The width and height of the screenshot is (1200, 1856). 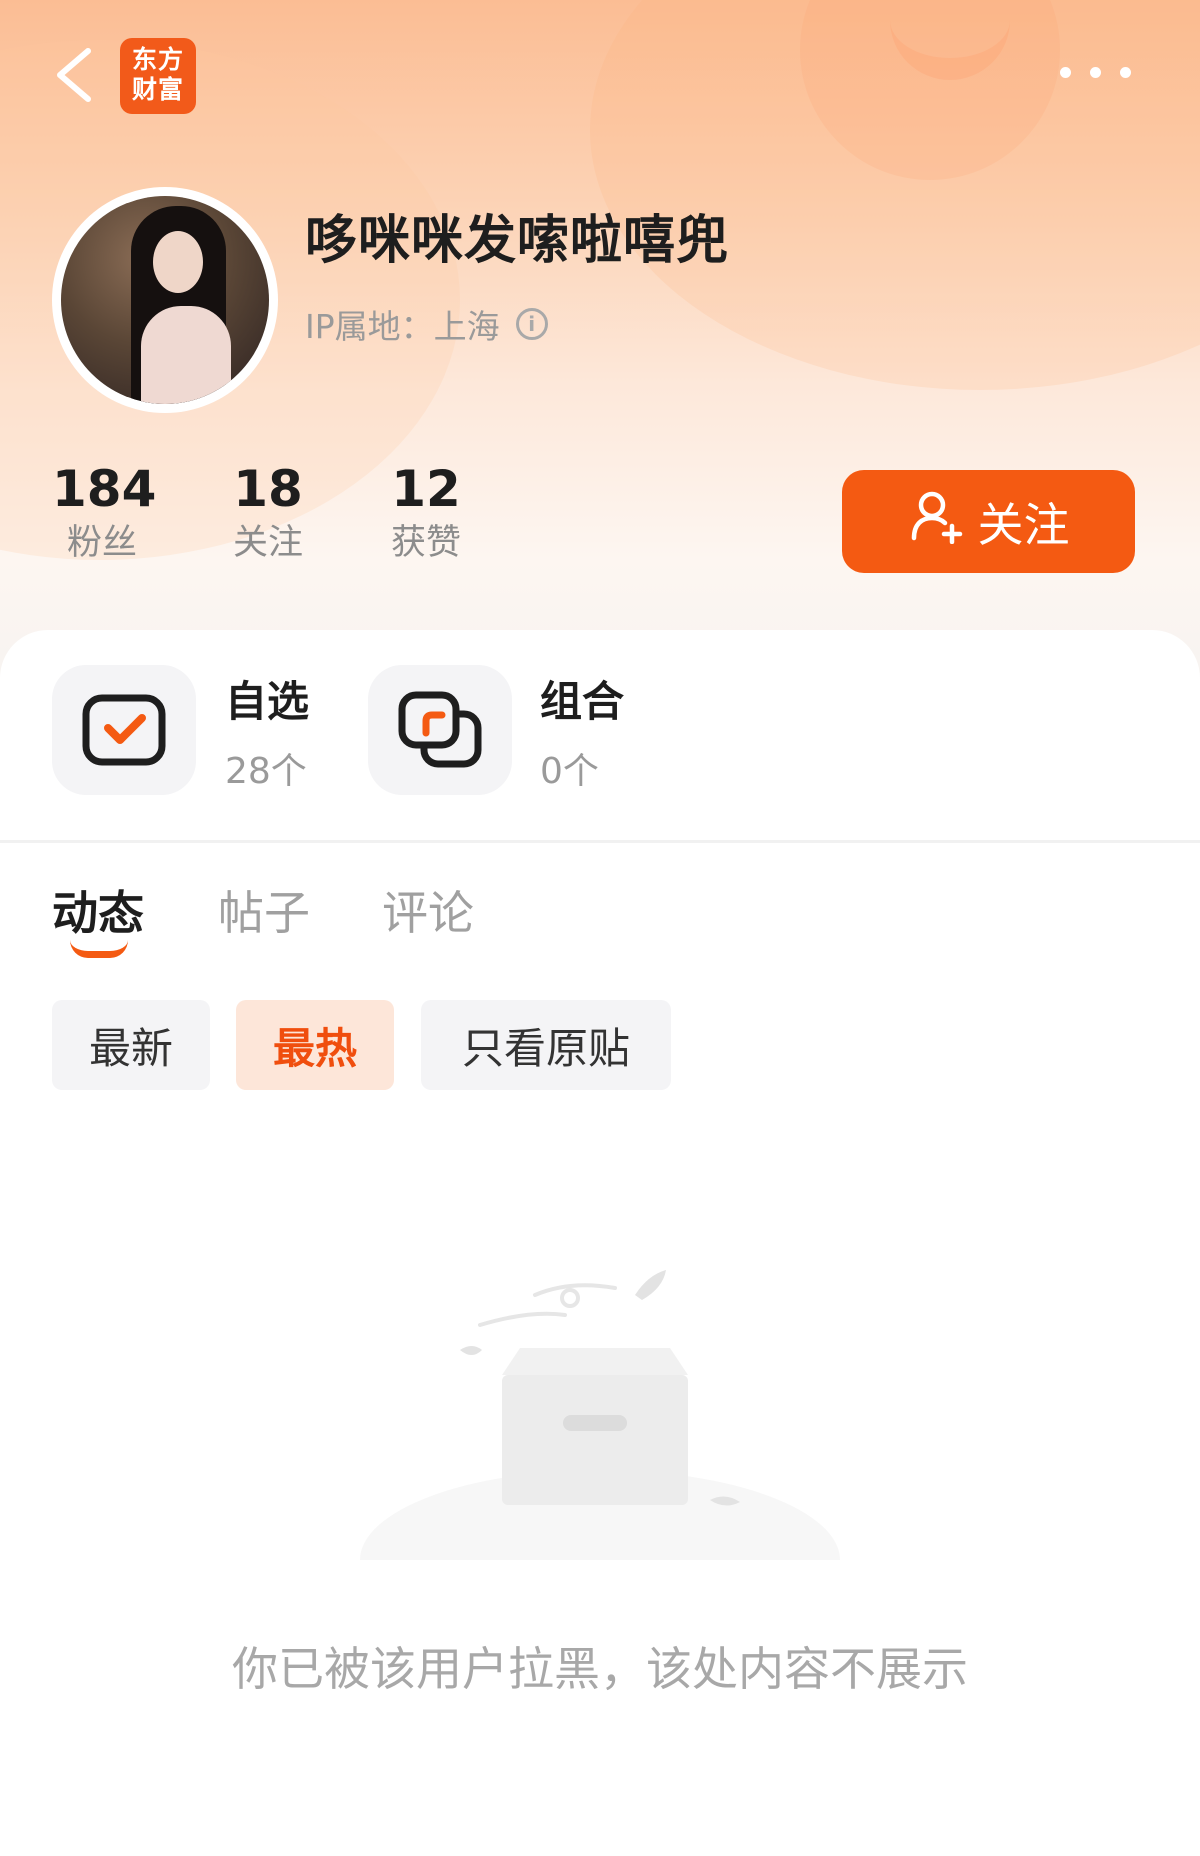 What do you see at coordinates (266, 771) in the screenshot?
I see `watchlist-count: 28个` at bounding box center [266, 771].